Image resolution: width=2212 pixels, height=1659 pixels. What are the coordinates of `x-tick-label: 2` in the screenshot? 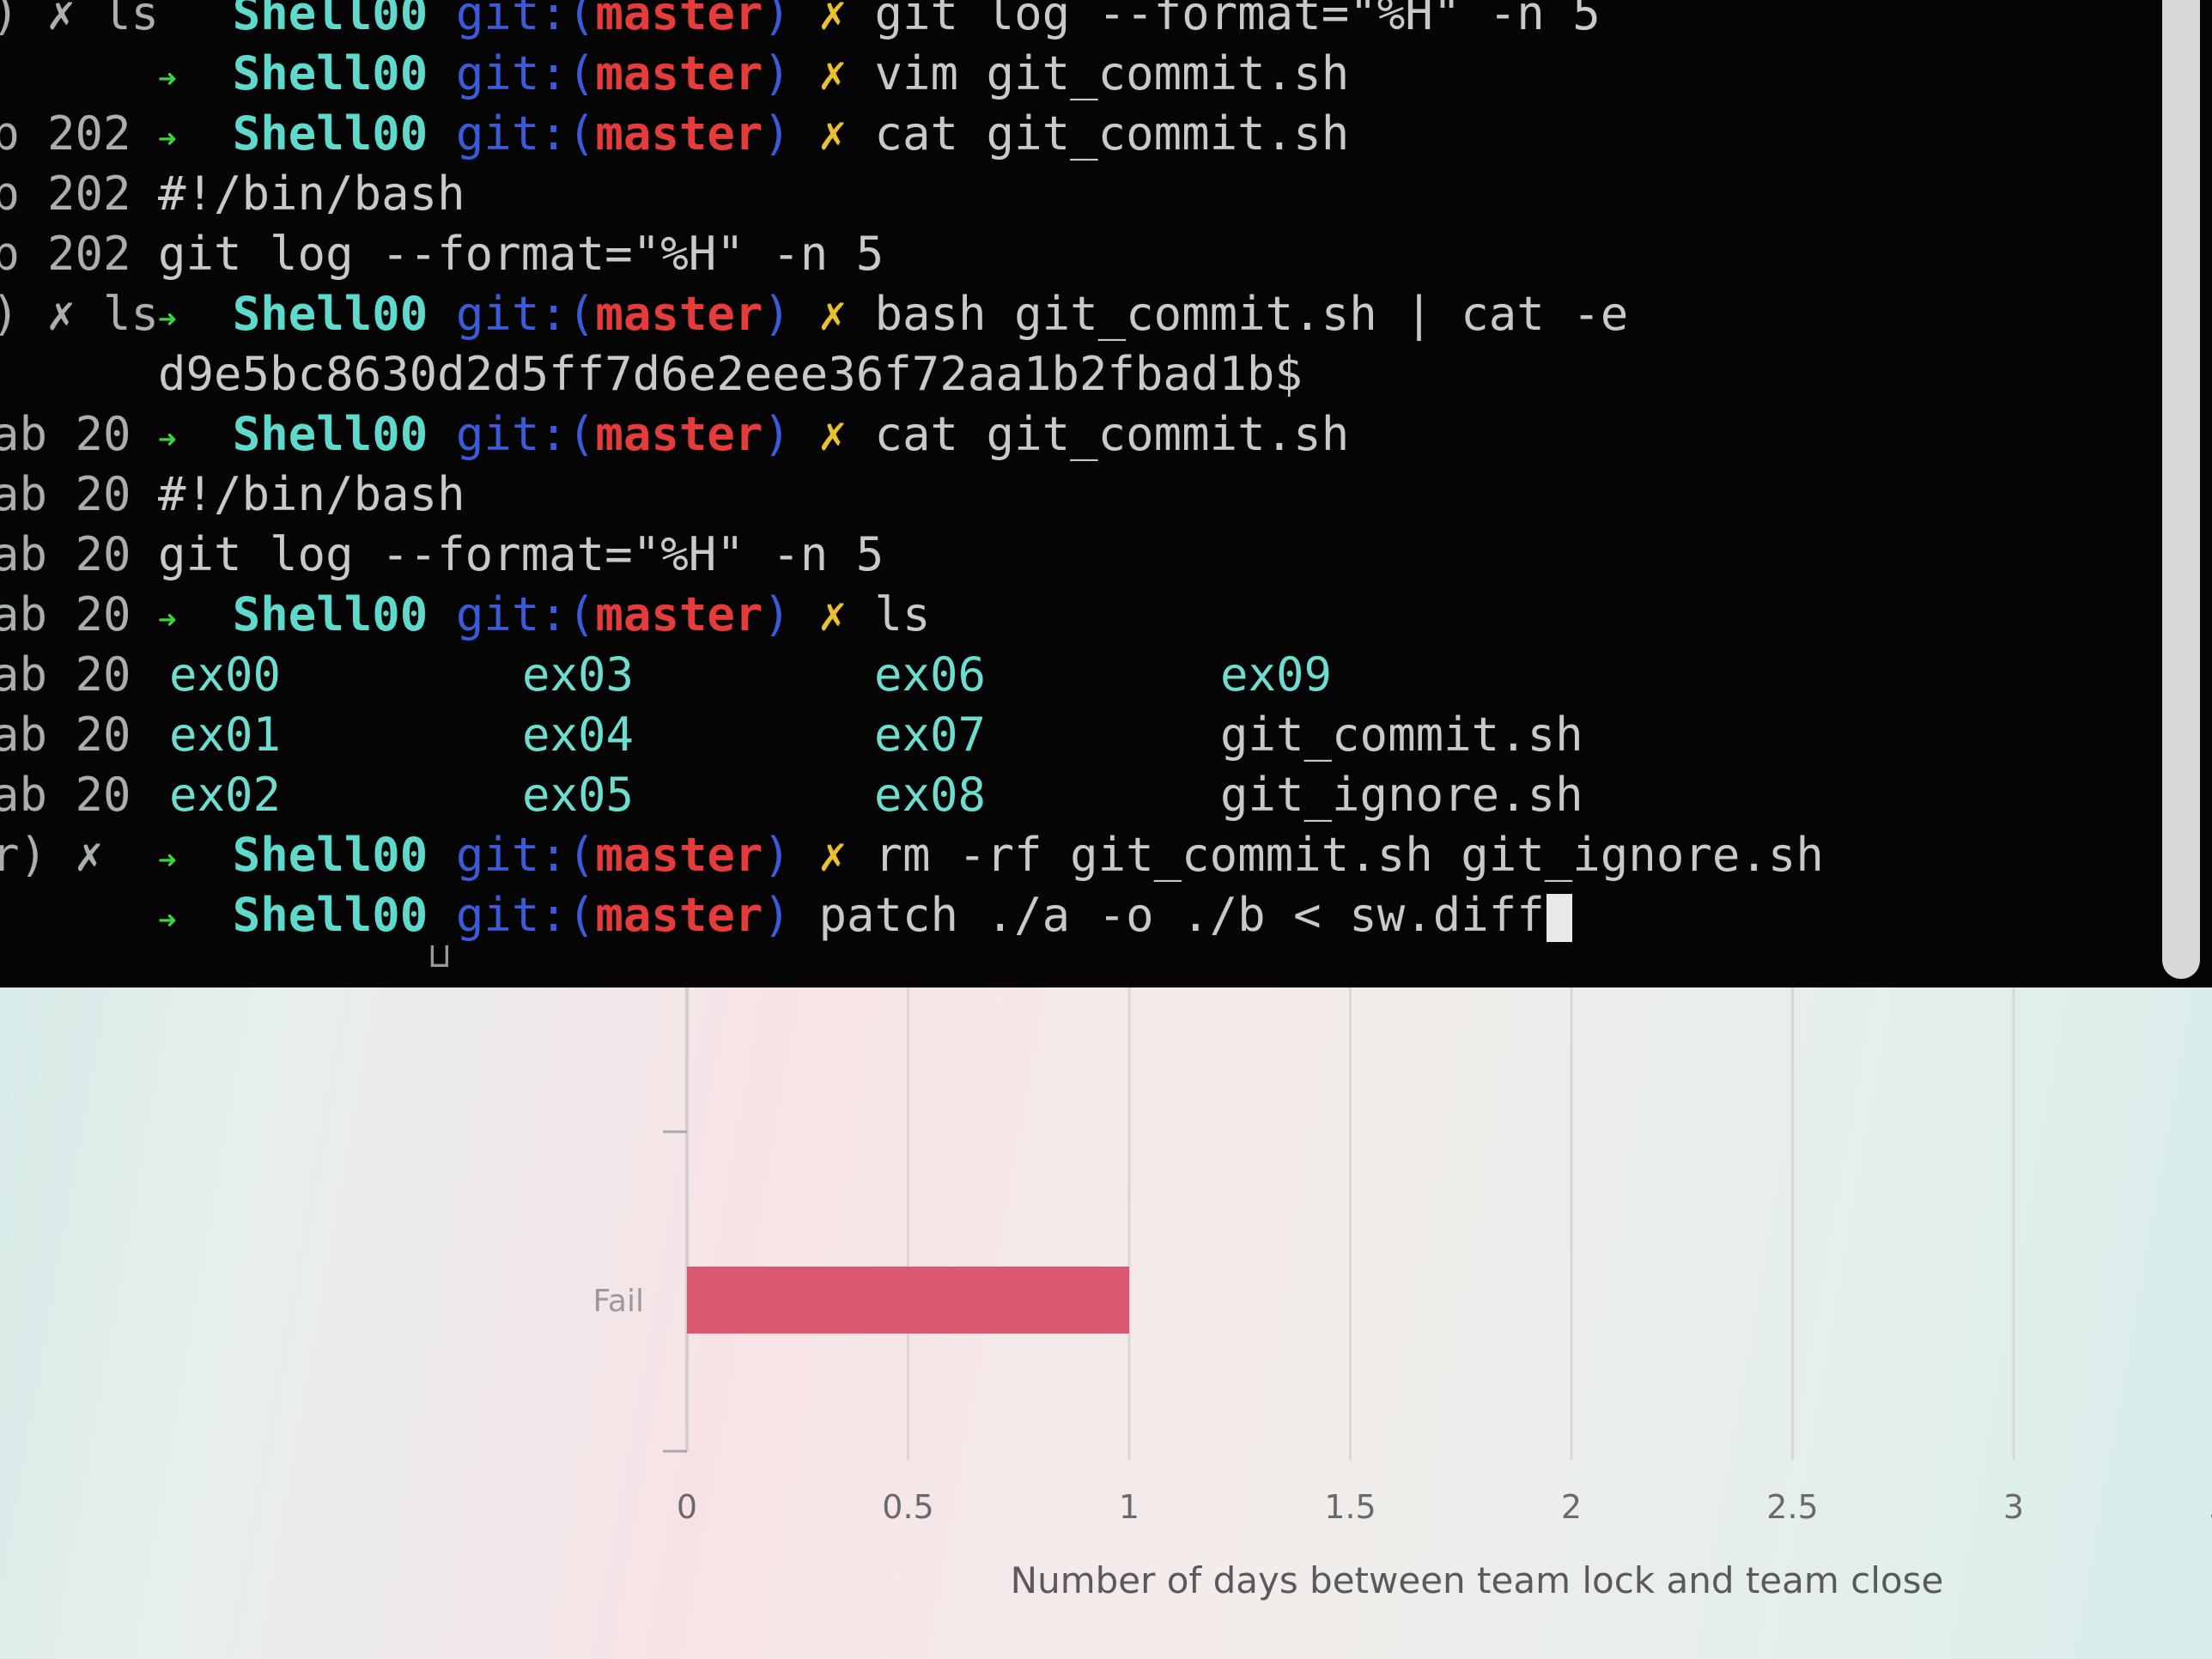 It's located at (1571, 1507).